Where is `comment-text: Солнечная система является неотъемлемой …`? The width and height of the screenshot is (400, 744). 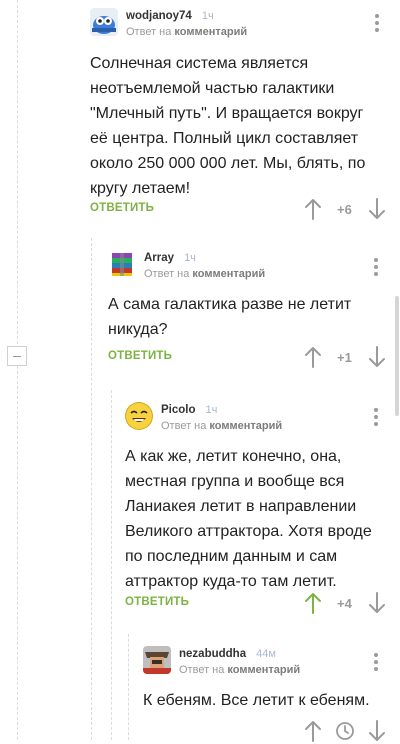 comment-text: Солнечная система является неотъемлемой … is located at coordinates (228, 126).